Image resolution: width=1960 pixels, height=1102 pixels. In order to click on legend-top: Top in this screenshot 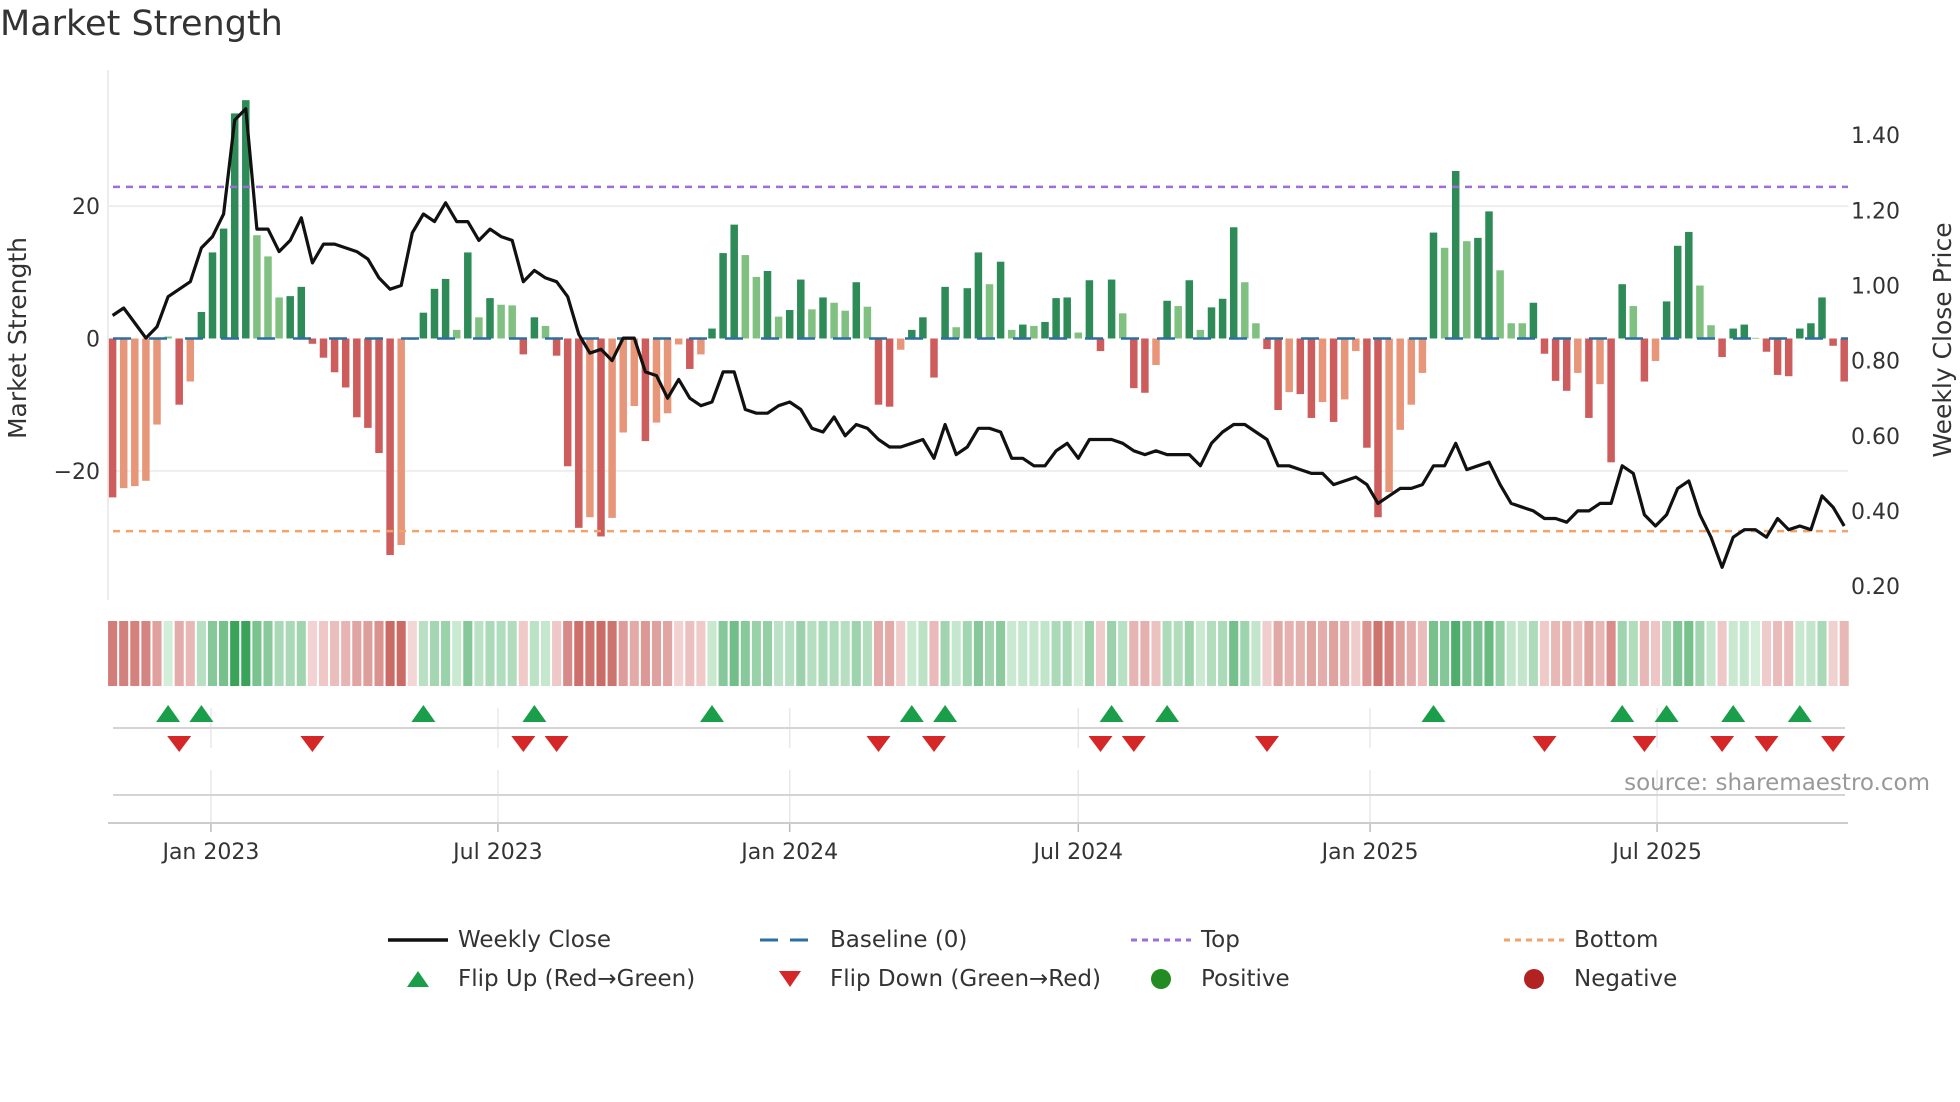, I will do `click(1185, 940)`.